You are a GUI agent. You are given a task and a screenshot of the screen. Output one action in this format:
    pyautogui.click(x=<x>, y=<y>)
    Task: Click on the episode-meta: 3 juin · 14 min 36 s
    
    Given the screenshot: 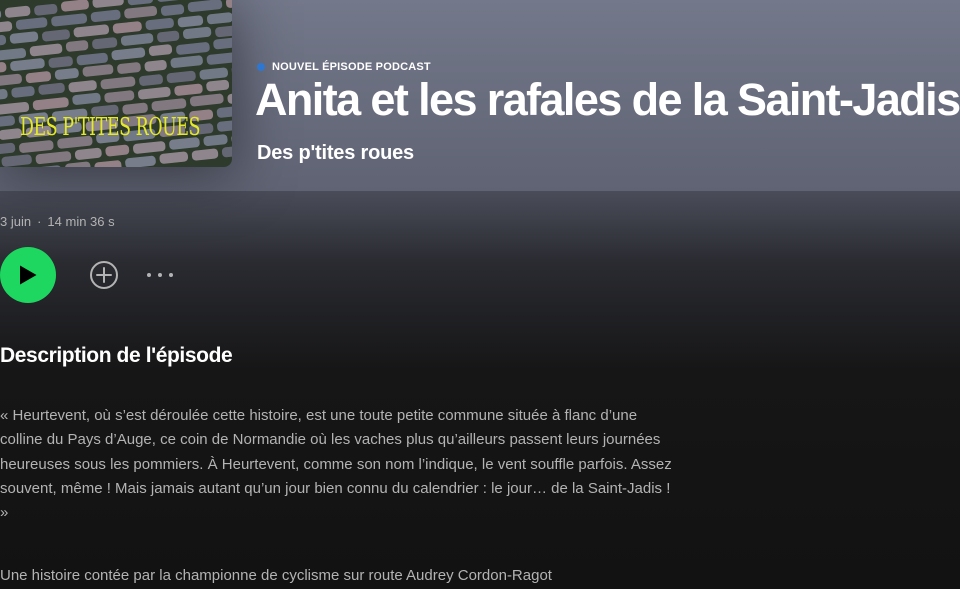 What is the action you would take?
    pyautogui.click(x=57, y=221)
    